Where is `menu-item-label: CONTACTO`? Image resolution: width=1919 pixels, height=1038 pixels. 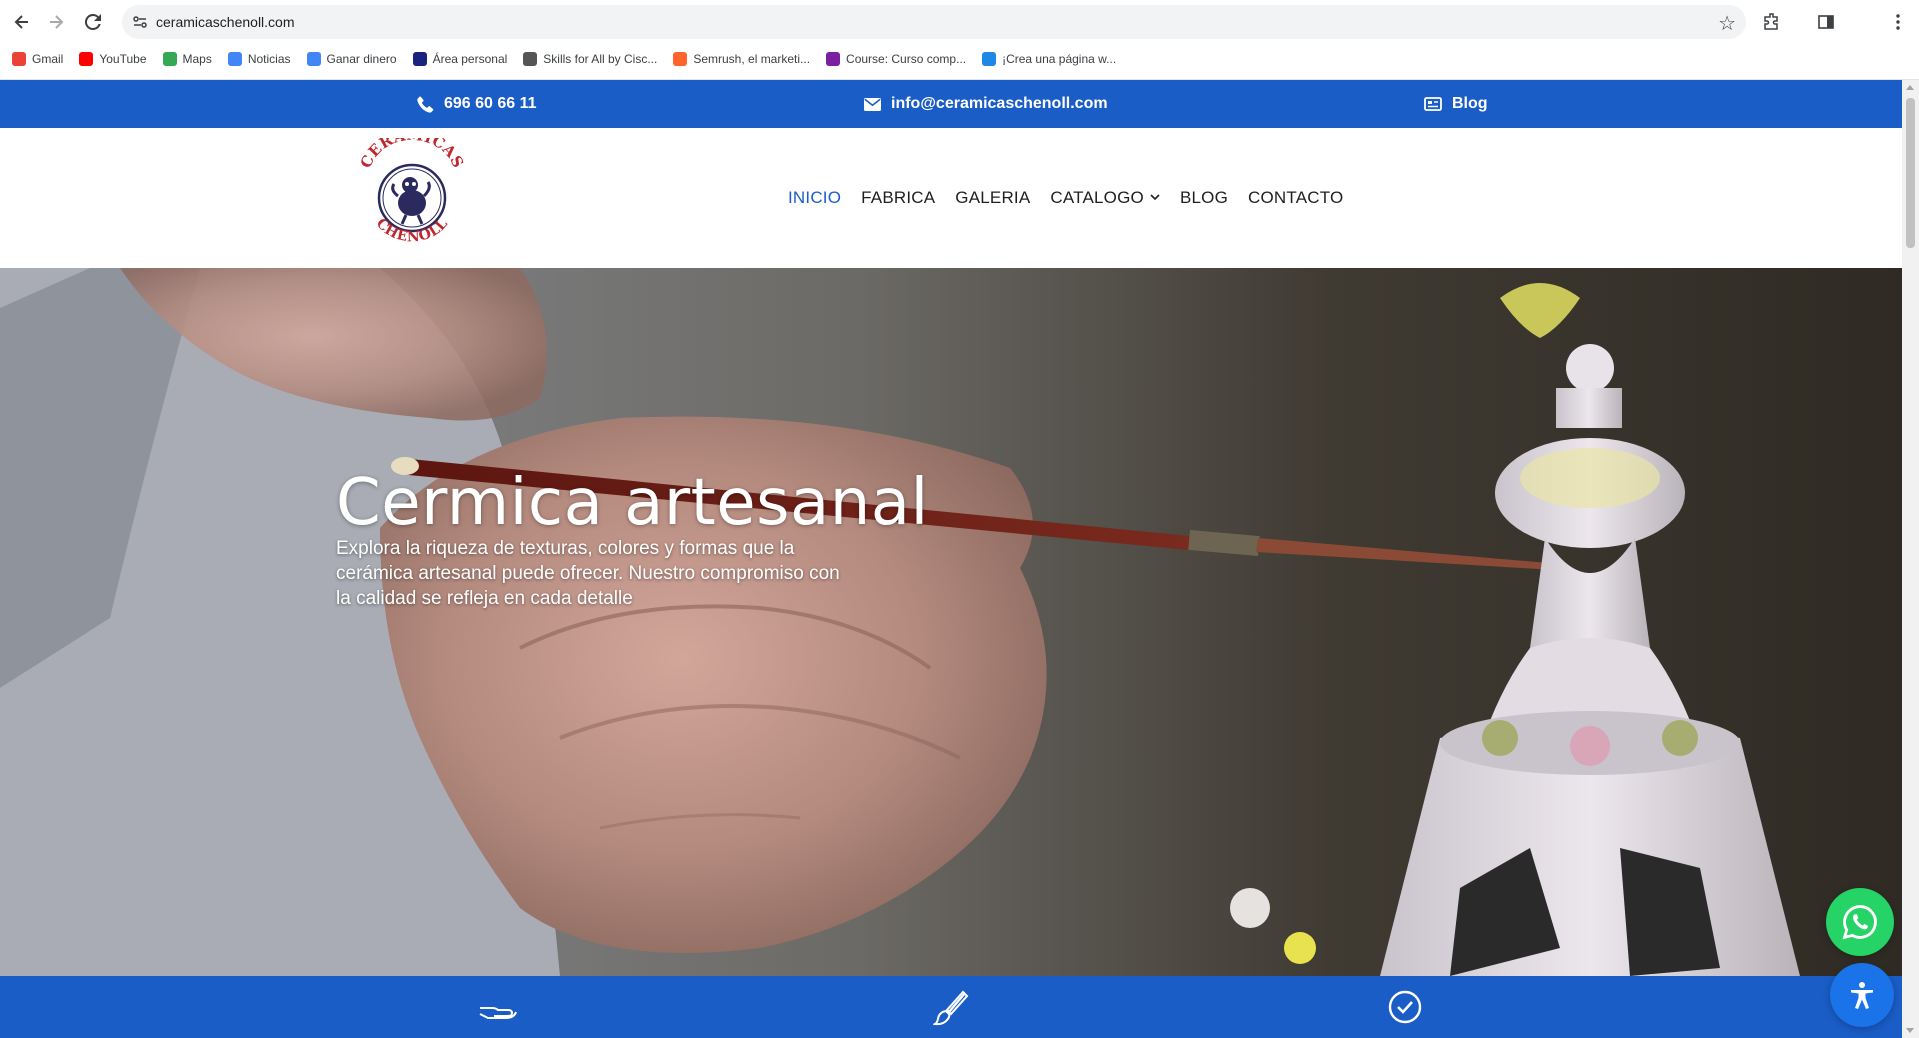
menu-item-label: CONTACTO is located at coordinates (1296, 197).